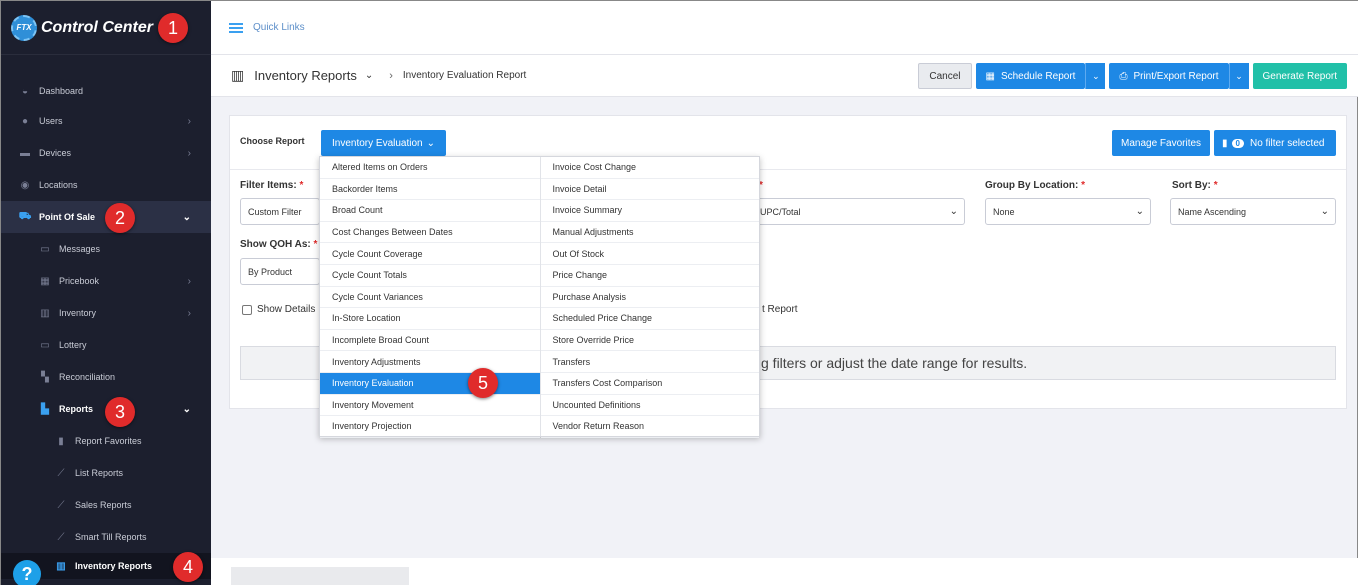 The image size is (1358, 585). Describe the element at coordinates (61, 91) in the screenshot. I see `sidebar-item-label: Dashboard` at that location.